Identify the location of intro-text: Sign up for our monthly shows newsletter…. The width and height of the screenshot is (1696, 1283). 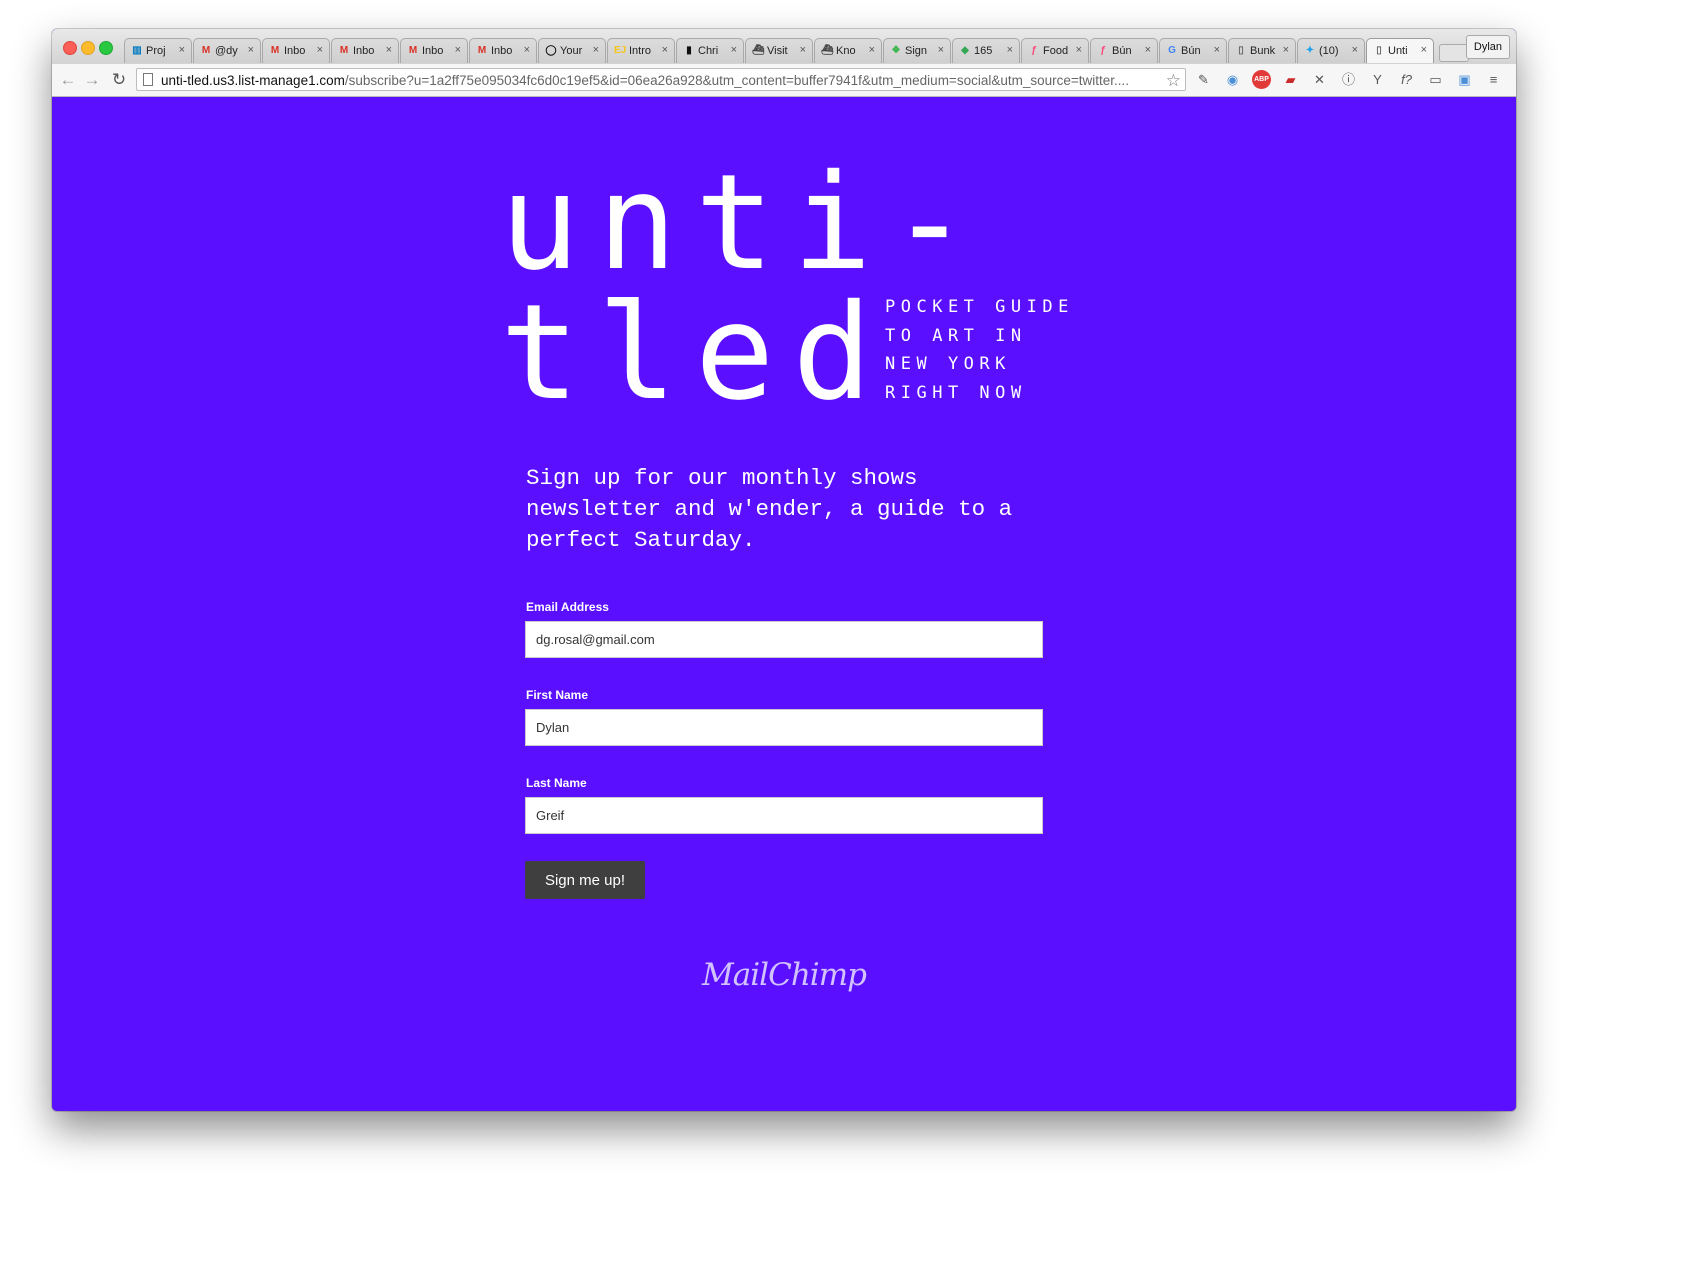
(769, 509).